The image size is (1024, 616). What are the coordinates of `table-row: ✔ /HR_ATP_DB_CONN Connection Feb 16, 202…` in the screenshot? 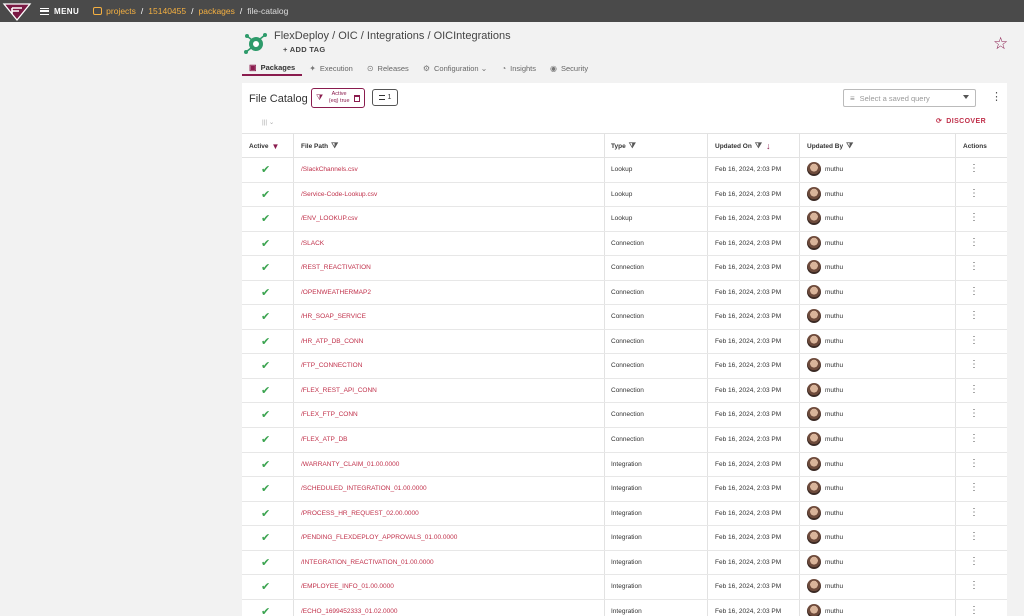 It's located at (624, 342).